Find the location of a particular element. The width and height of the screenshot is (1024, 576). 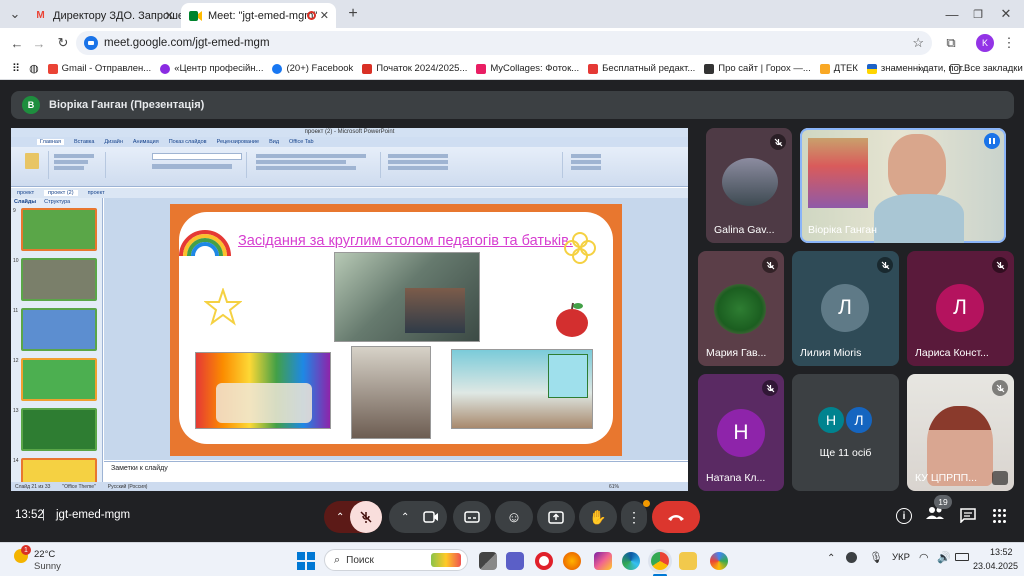

chat-button is located at coordinates (968, 516).